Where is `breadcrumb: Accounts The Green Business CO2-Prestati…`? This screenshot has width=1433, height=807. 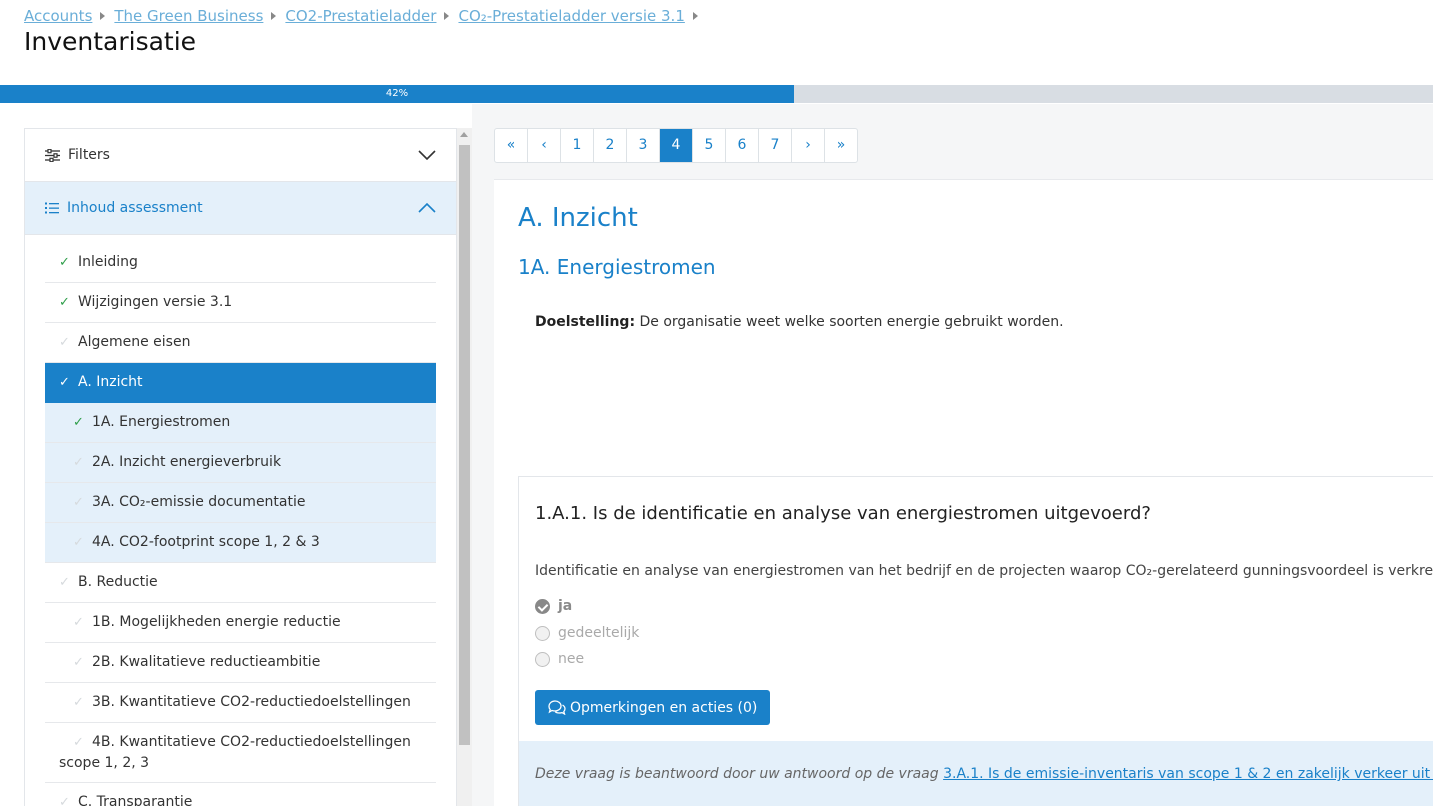 breadcrumb: Accounts The Green Business CO2-Prestati… is located at coordinates (365, 16).